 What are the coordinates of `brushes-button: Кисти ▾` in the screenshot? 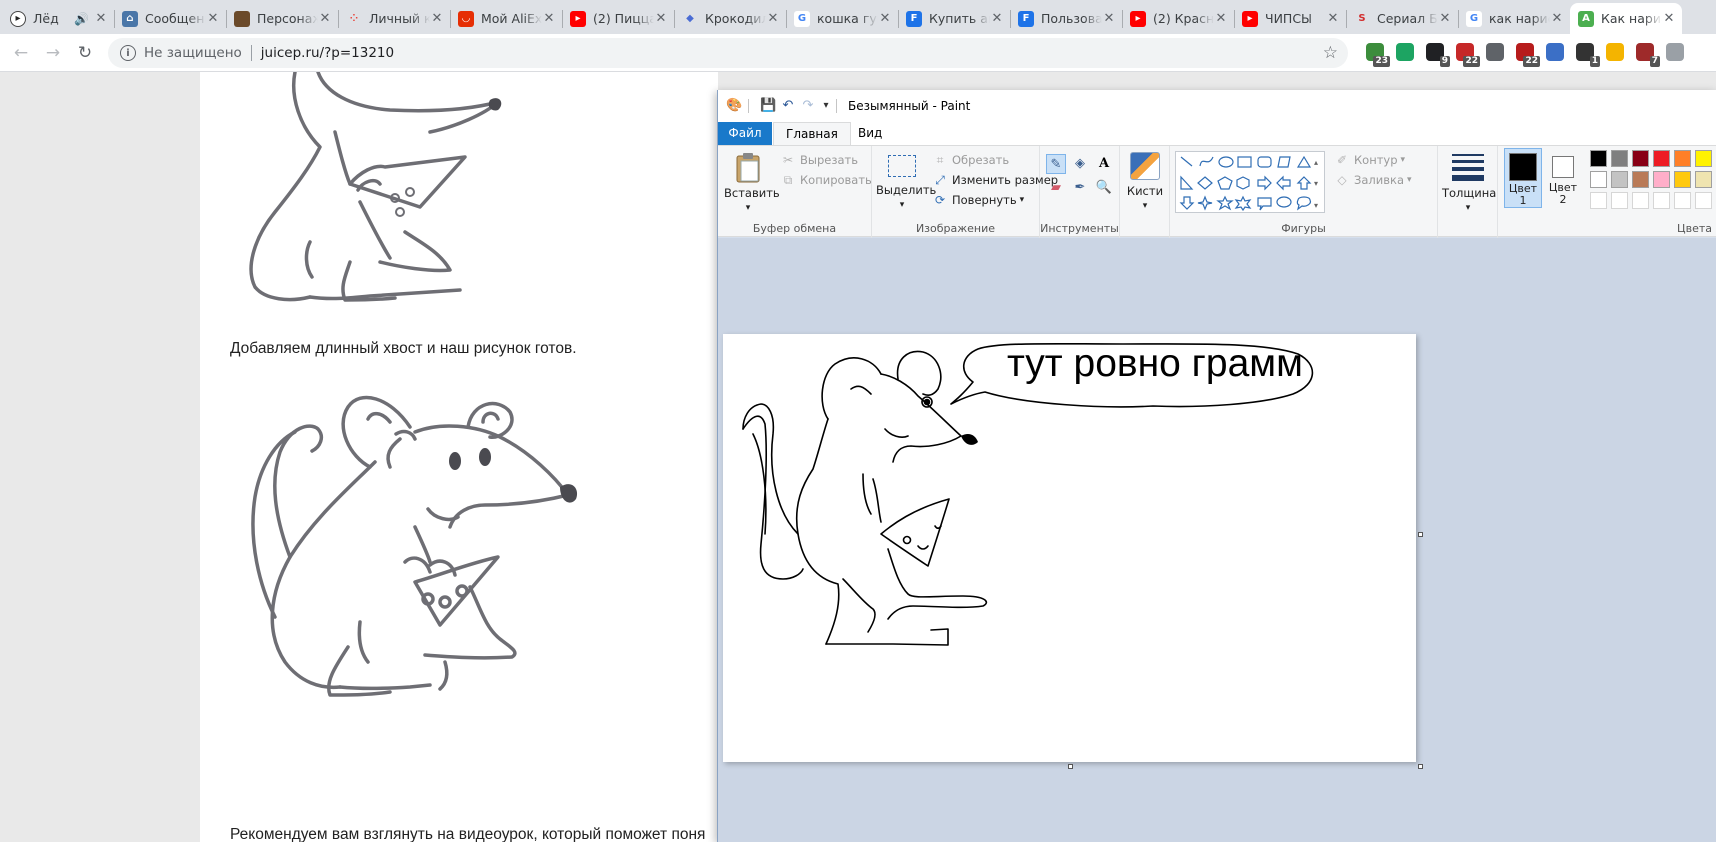 It's located at (1145, 182).